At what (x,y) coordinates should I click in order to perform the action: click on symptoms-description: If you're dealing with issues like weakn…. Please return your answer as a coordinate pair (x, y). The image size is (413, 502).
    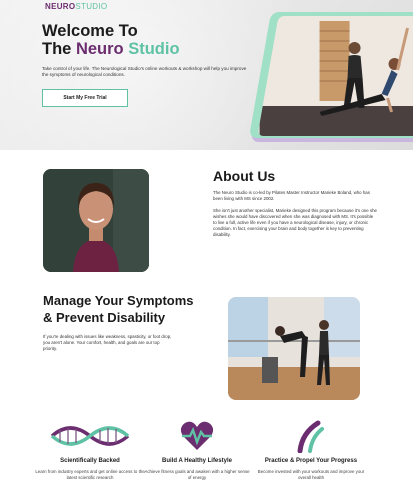
    Looking at the image, I should click on (107, 342).